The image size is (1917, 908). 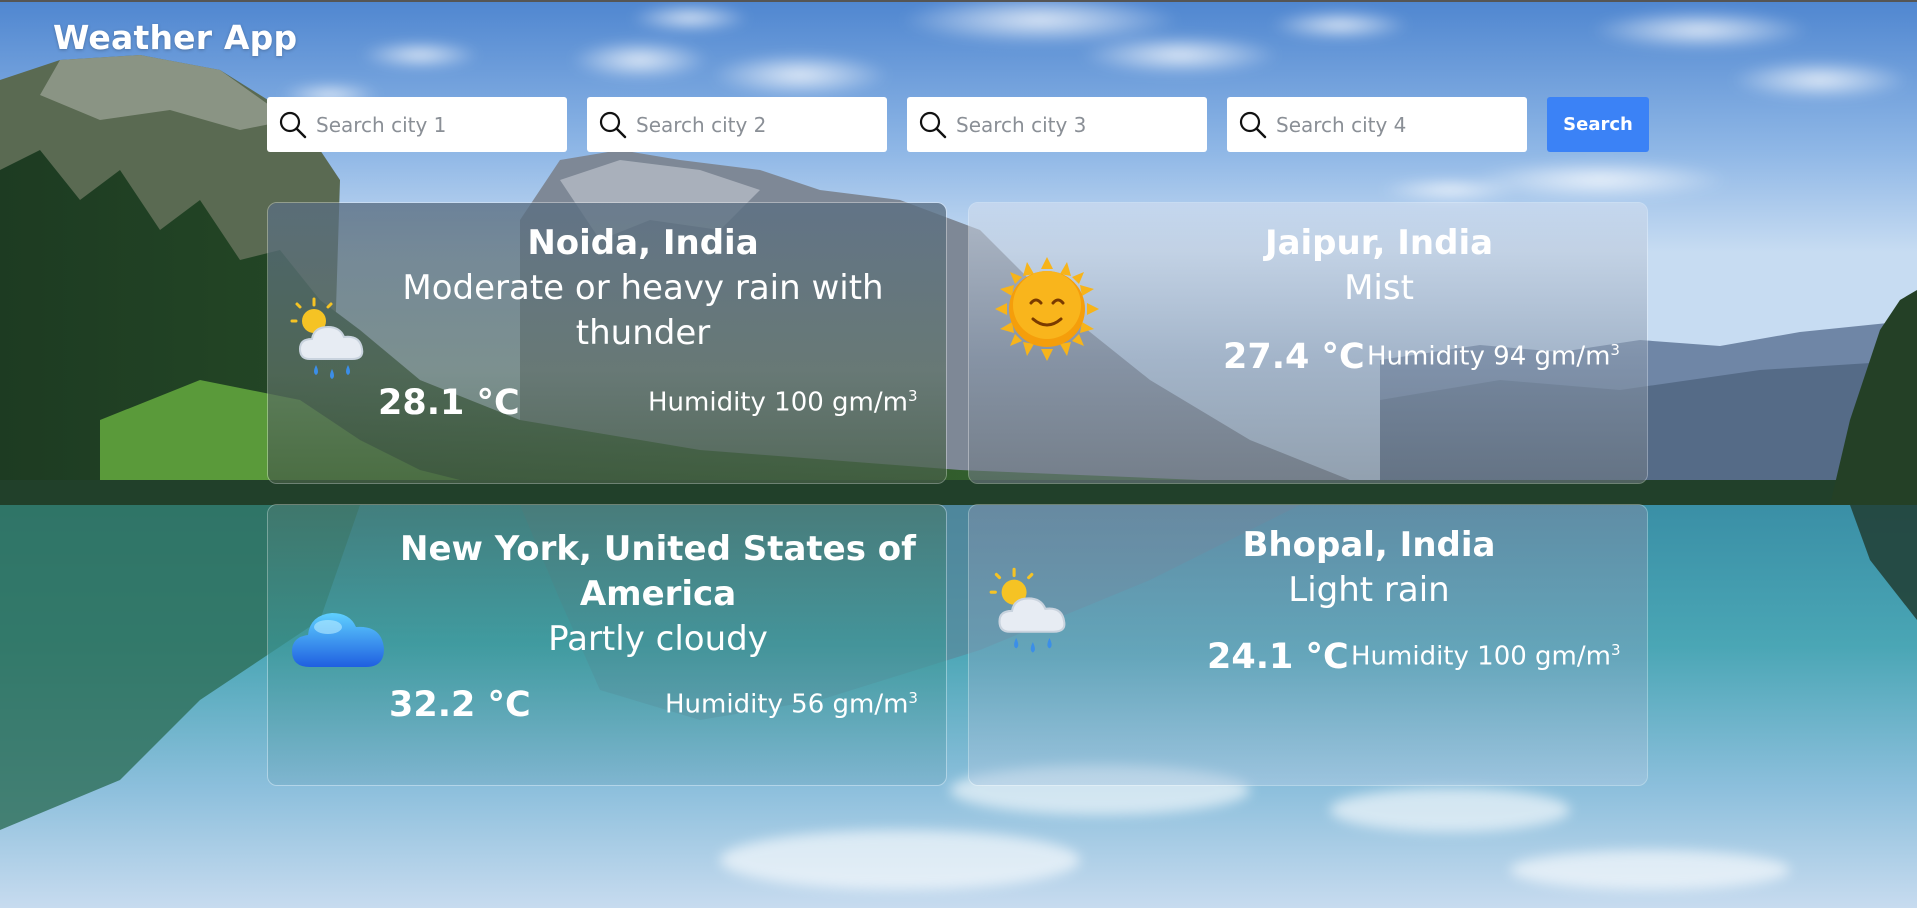 I want to click on search-button: Search, so click(x=1598, y=124).